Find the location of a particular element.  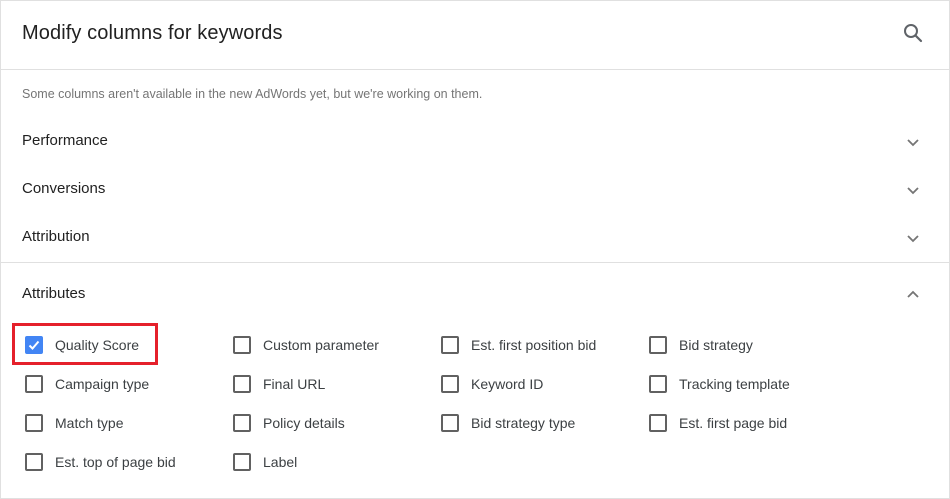

section-label: Performance is located at coordinates (65, 140).